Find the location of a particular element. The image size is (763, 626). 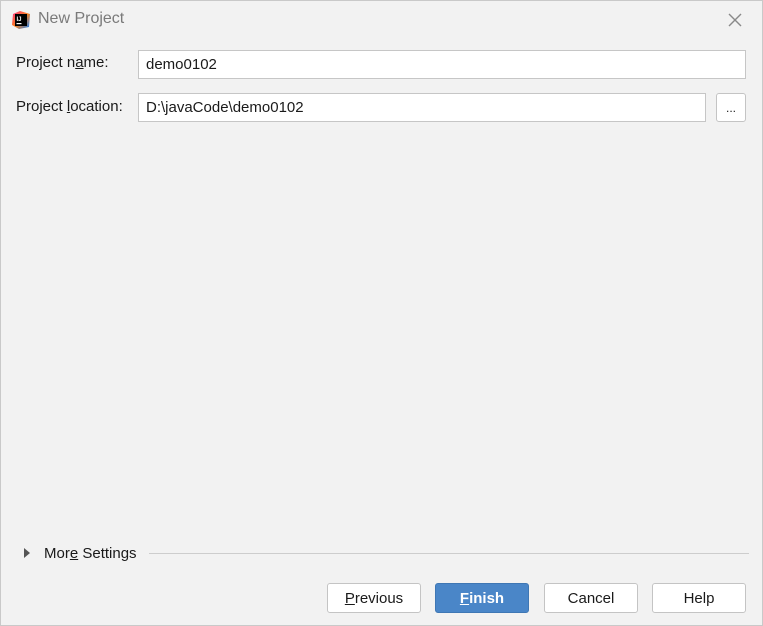

expand-triangle-icon is located at coordinates (27, 553).